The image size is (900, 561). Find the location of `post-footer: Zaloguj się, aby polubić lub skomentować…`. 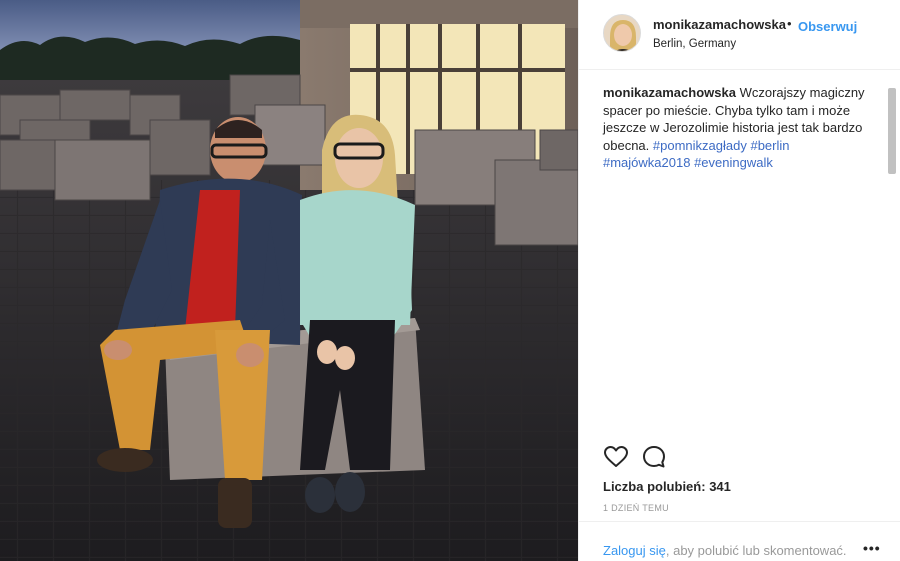

post-footer: Zaloguj się, aby polubić lub skomentować… is located at coordinates (739, 541).